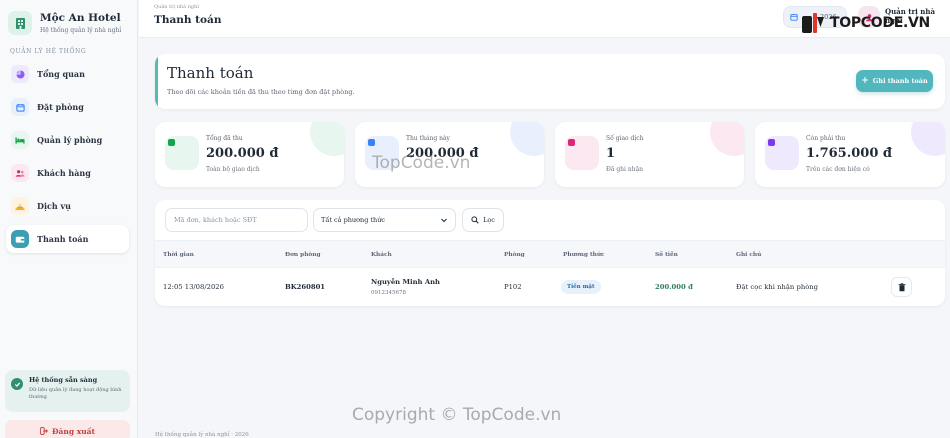 The image size is (950, 438). What do you see at coordinates (63, 380) in the screenshot?
I see `status-title: Hệ thống sẵn sàng` at bounding box center [63, 380].